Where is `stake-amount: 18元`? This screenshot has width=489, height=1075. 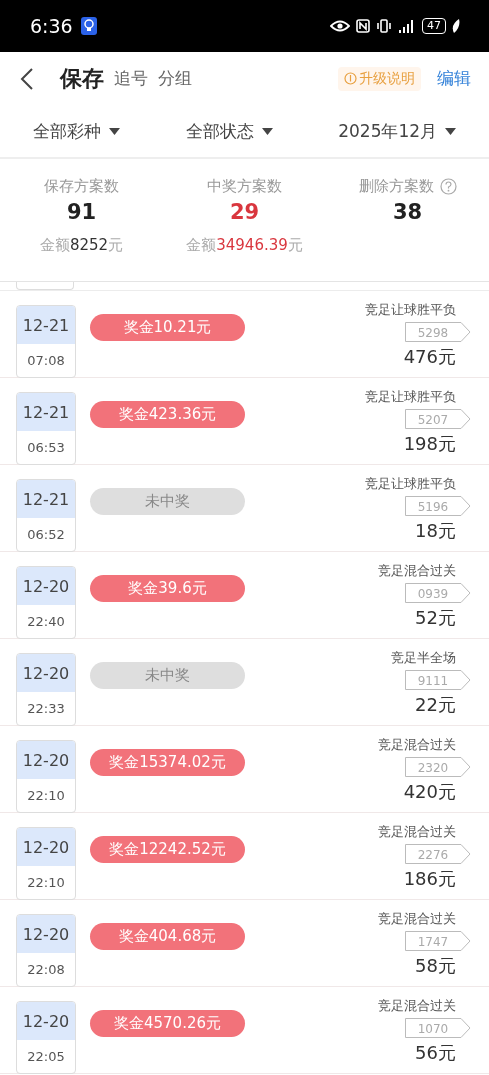 stake-amount: 18元 is located at coordinates (435, 531).